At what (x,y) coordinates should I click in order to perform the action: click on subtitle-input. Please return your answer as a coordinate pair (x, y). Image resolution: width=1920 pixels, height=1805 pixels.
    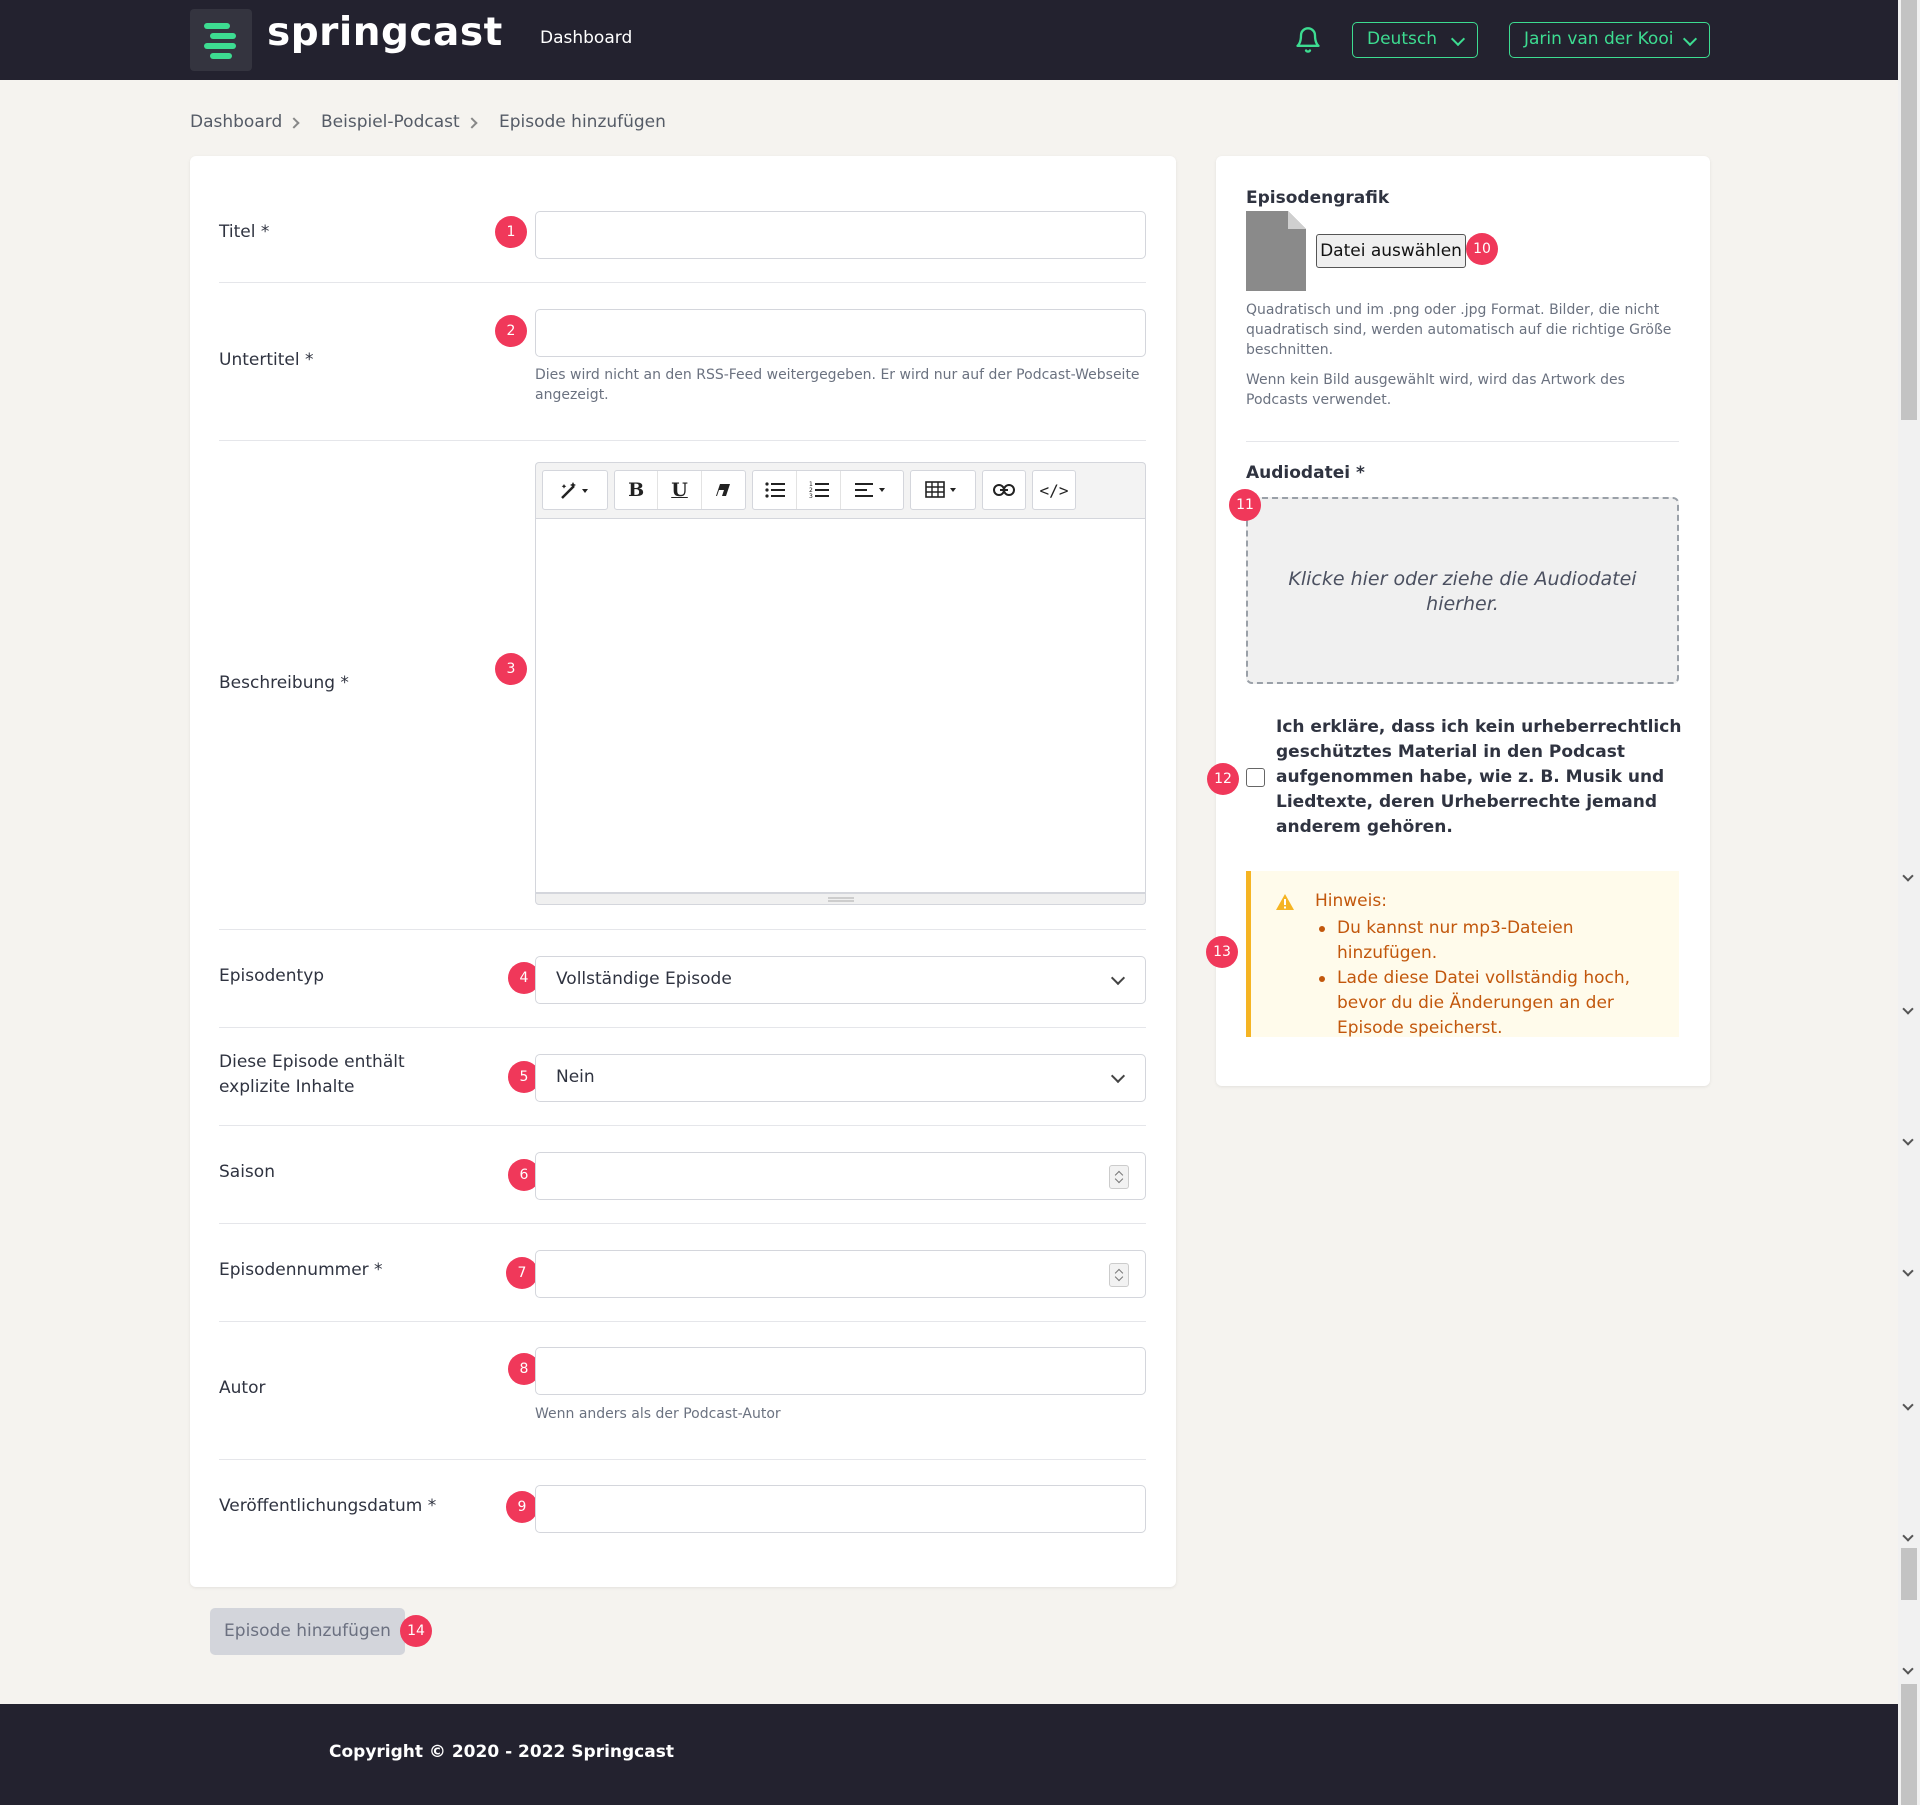
    Looking at the image, I should click on (840, 333).